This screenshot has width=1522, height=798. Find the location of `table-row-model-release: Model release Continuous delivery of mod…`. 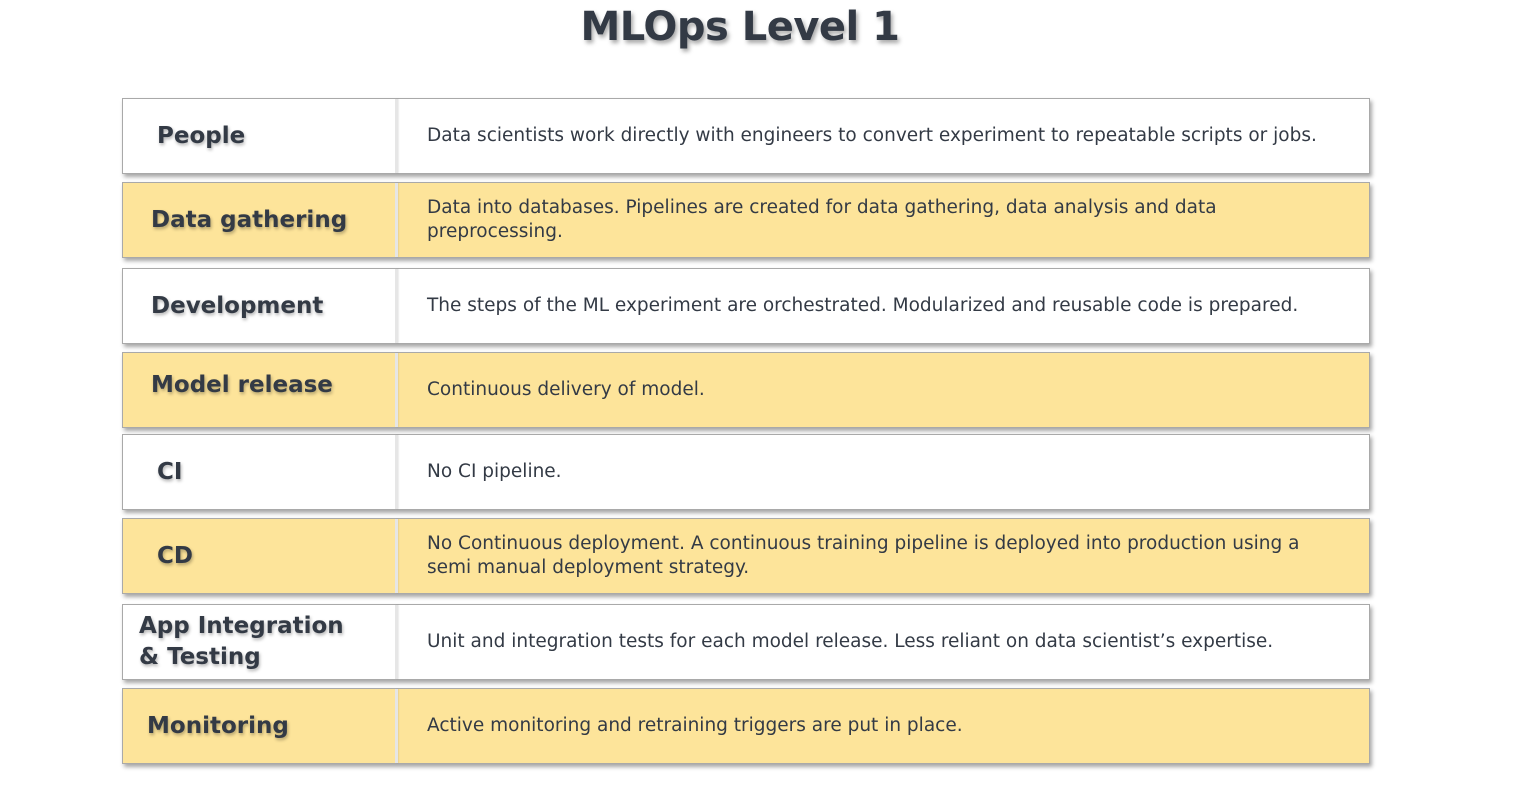

table-row-model-release: Model release Continuous delivery of mod… is located at coordinates (746, 390).